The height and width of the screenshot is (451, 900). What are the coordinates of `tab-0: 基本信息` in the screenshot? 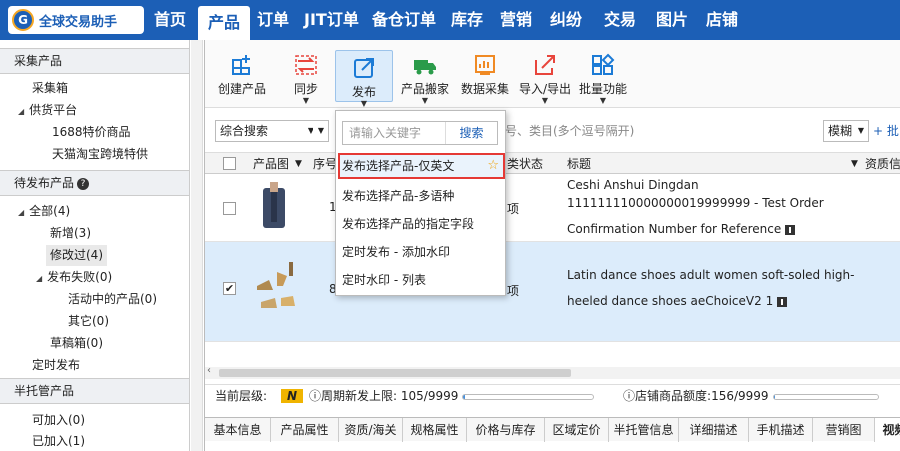 It's located at (238, 430).